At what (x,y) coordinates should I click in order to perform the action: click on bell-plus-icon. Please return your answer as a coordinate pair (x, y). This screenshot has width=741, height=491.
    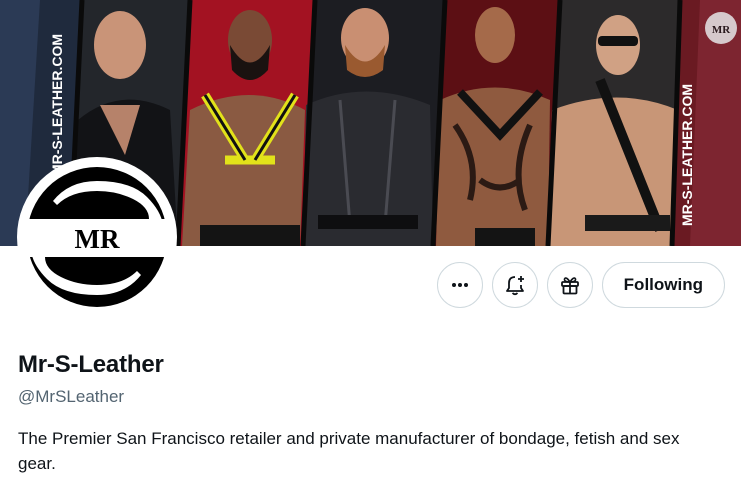
    Looking at the image, I should click on (514, 286).